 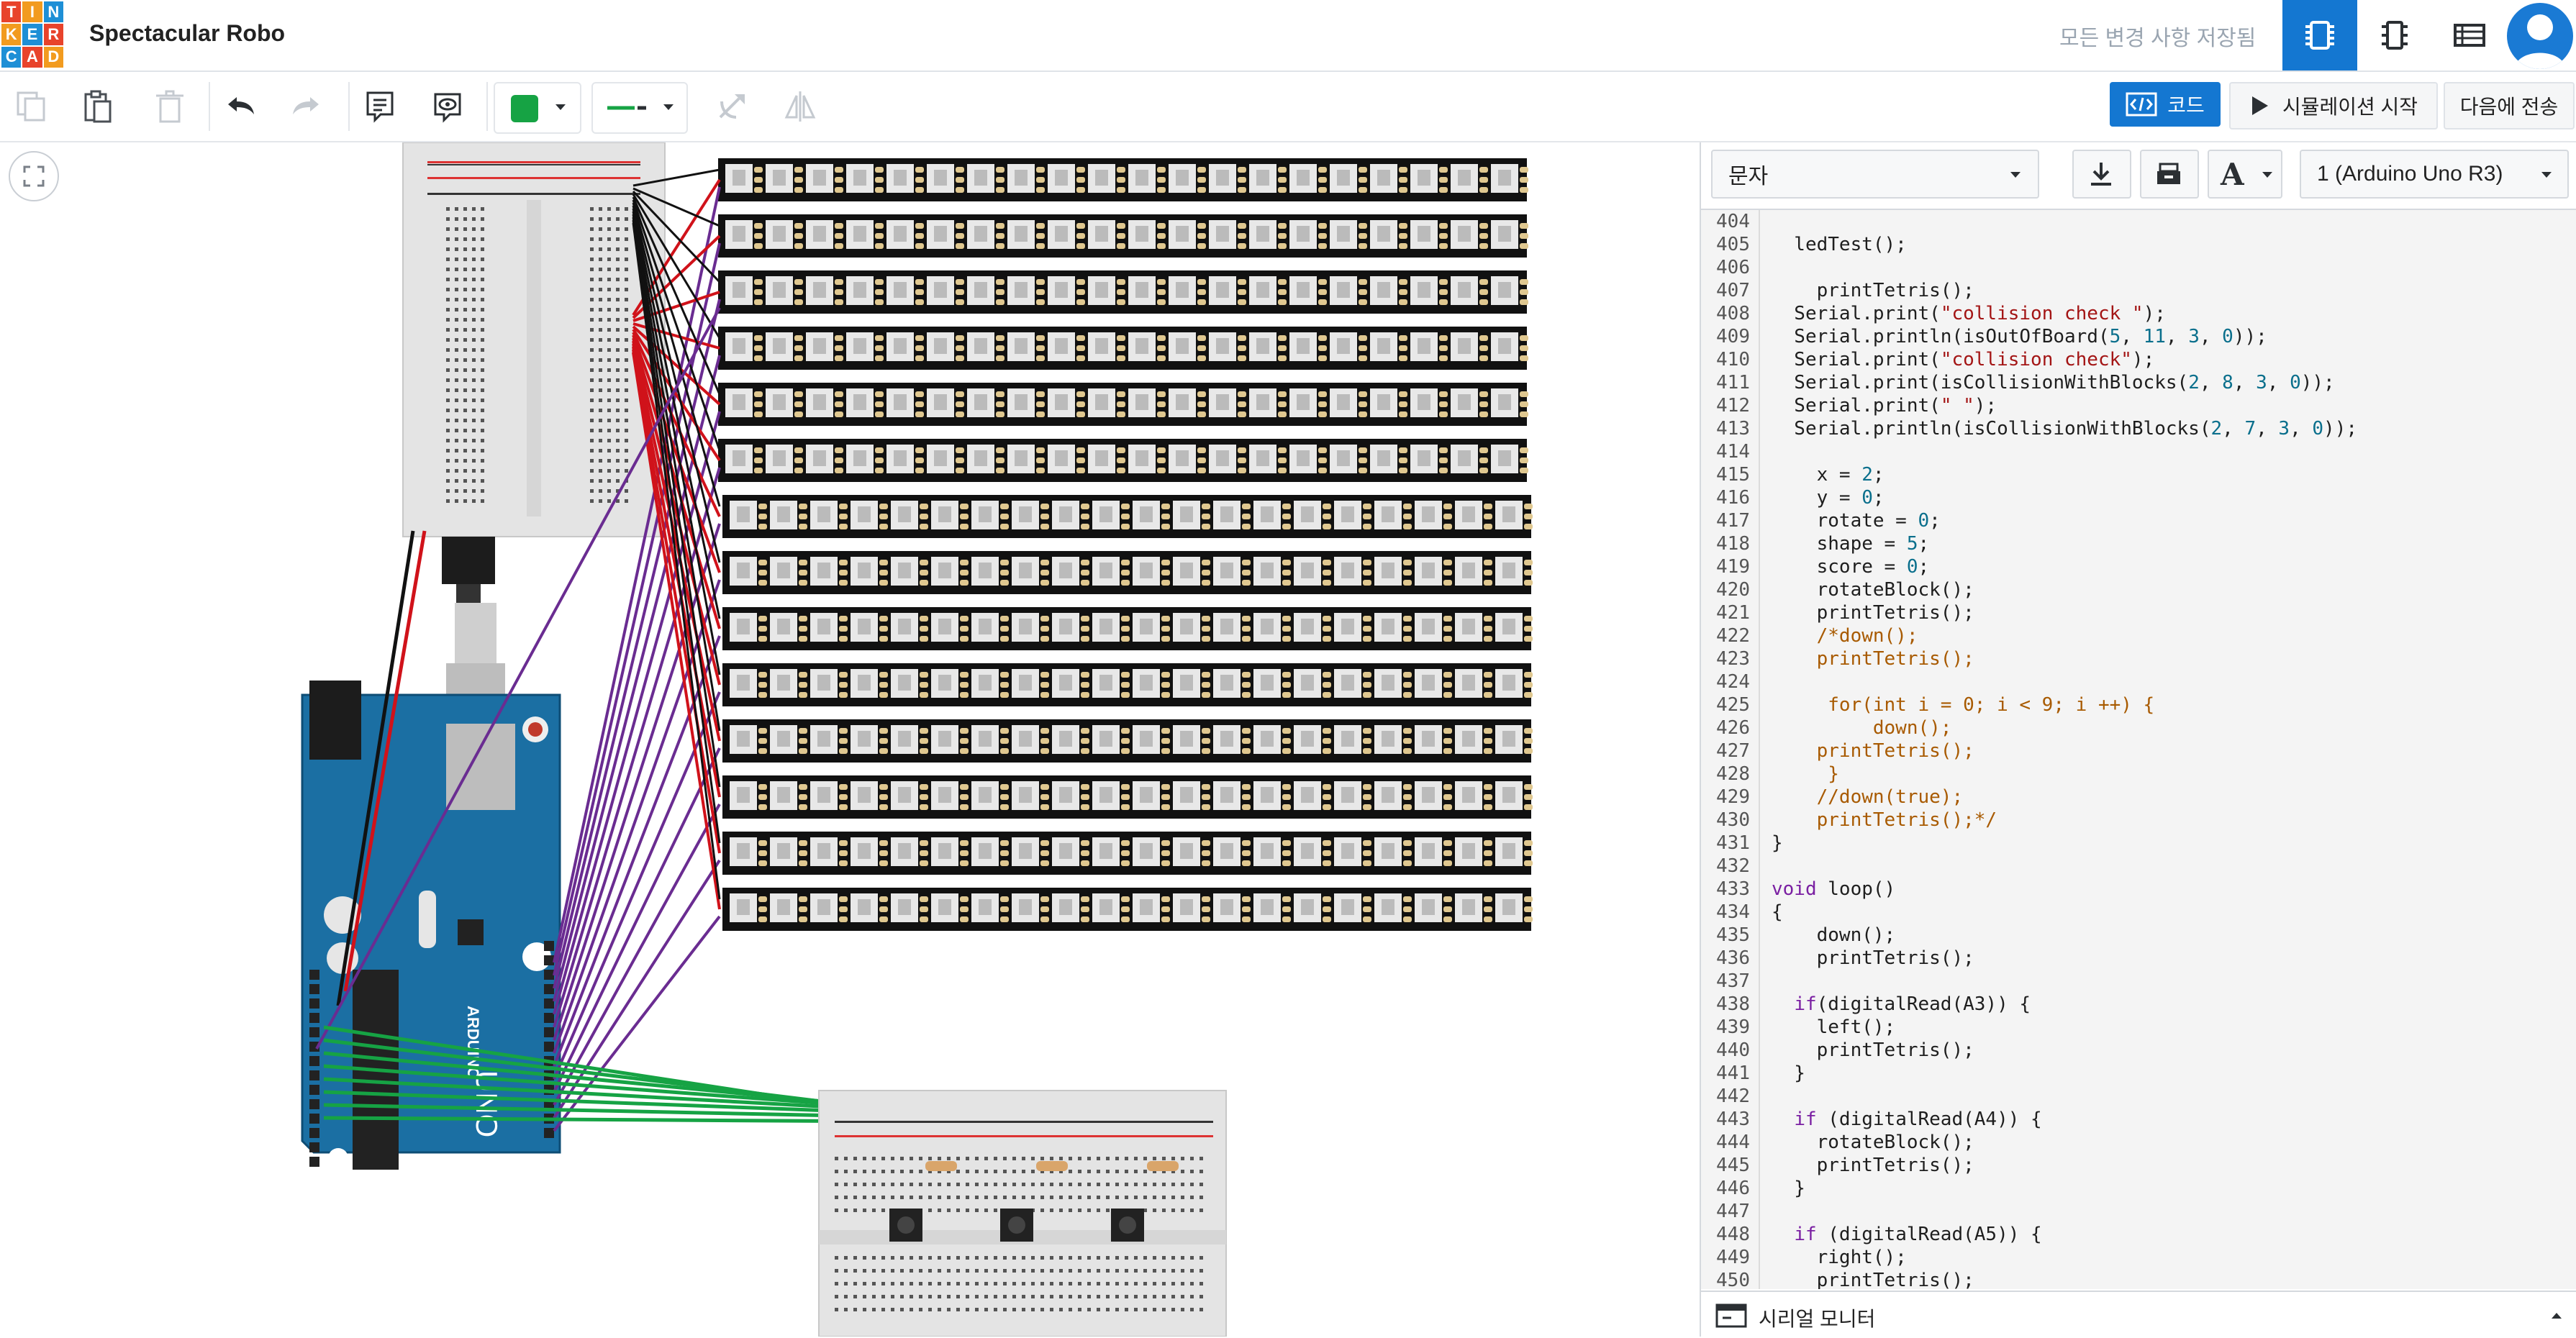 What do you see at coordinates (2138, 359) in the screenshot?
I see `code-line: 410 Serial.print("collision check");` at bounding box center [2138, 359].